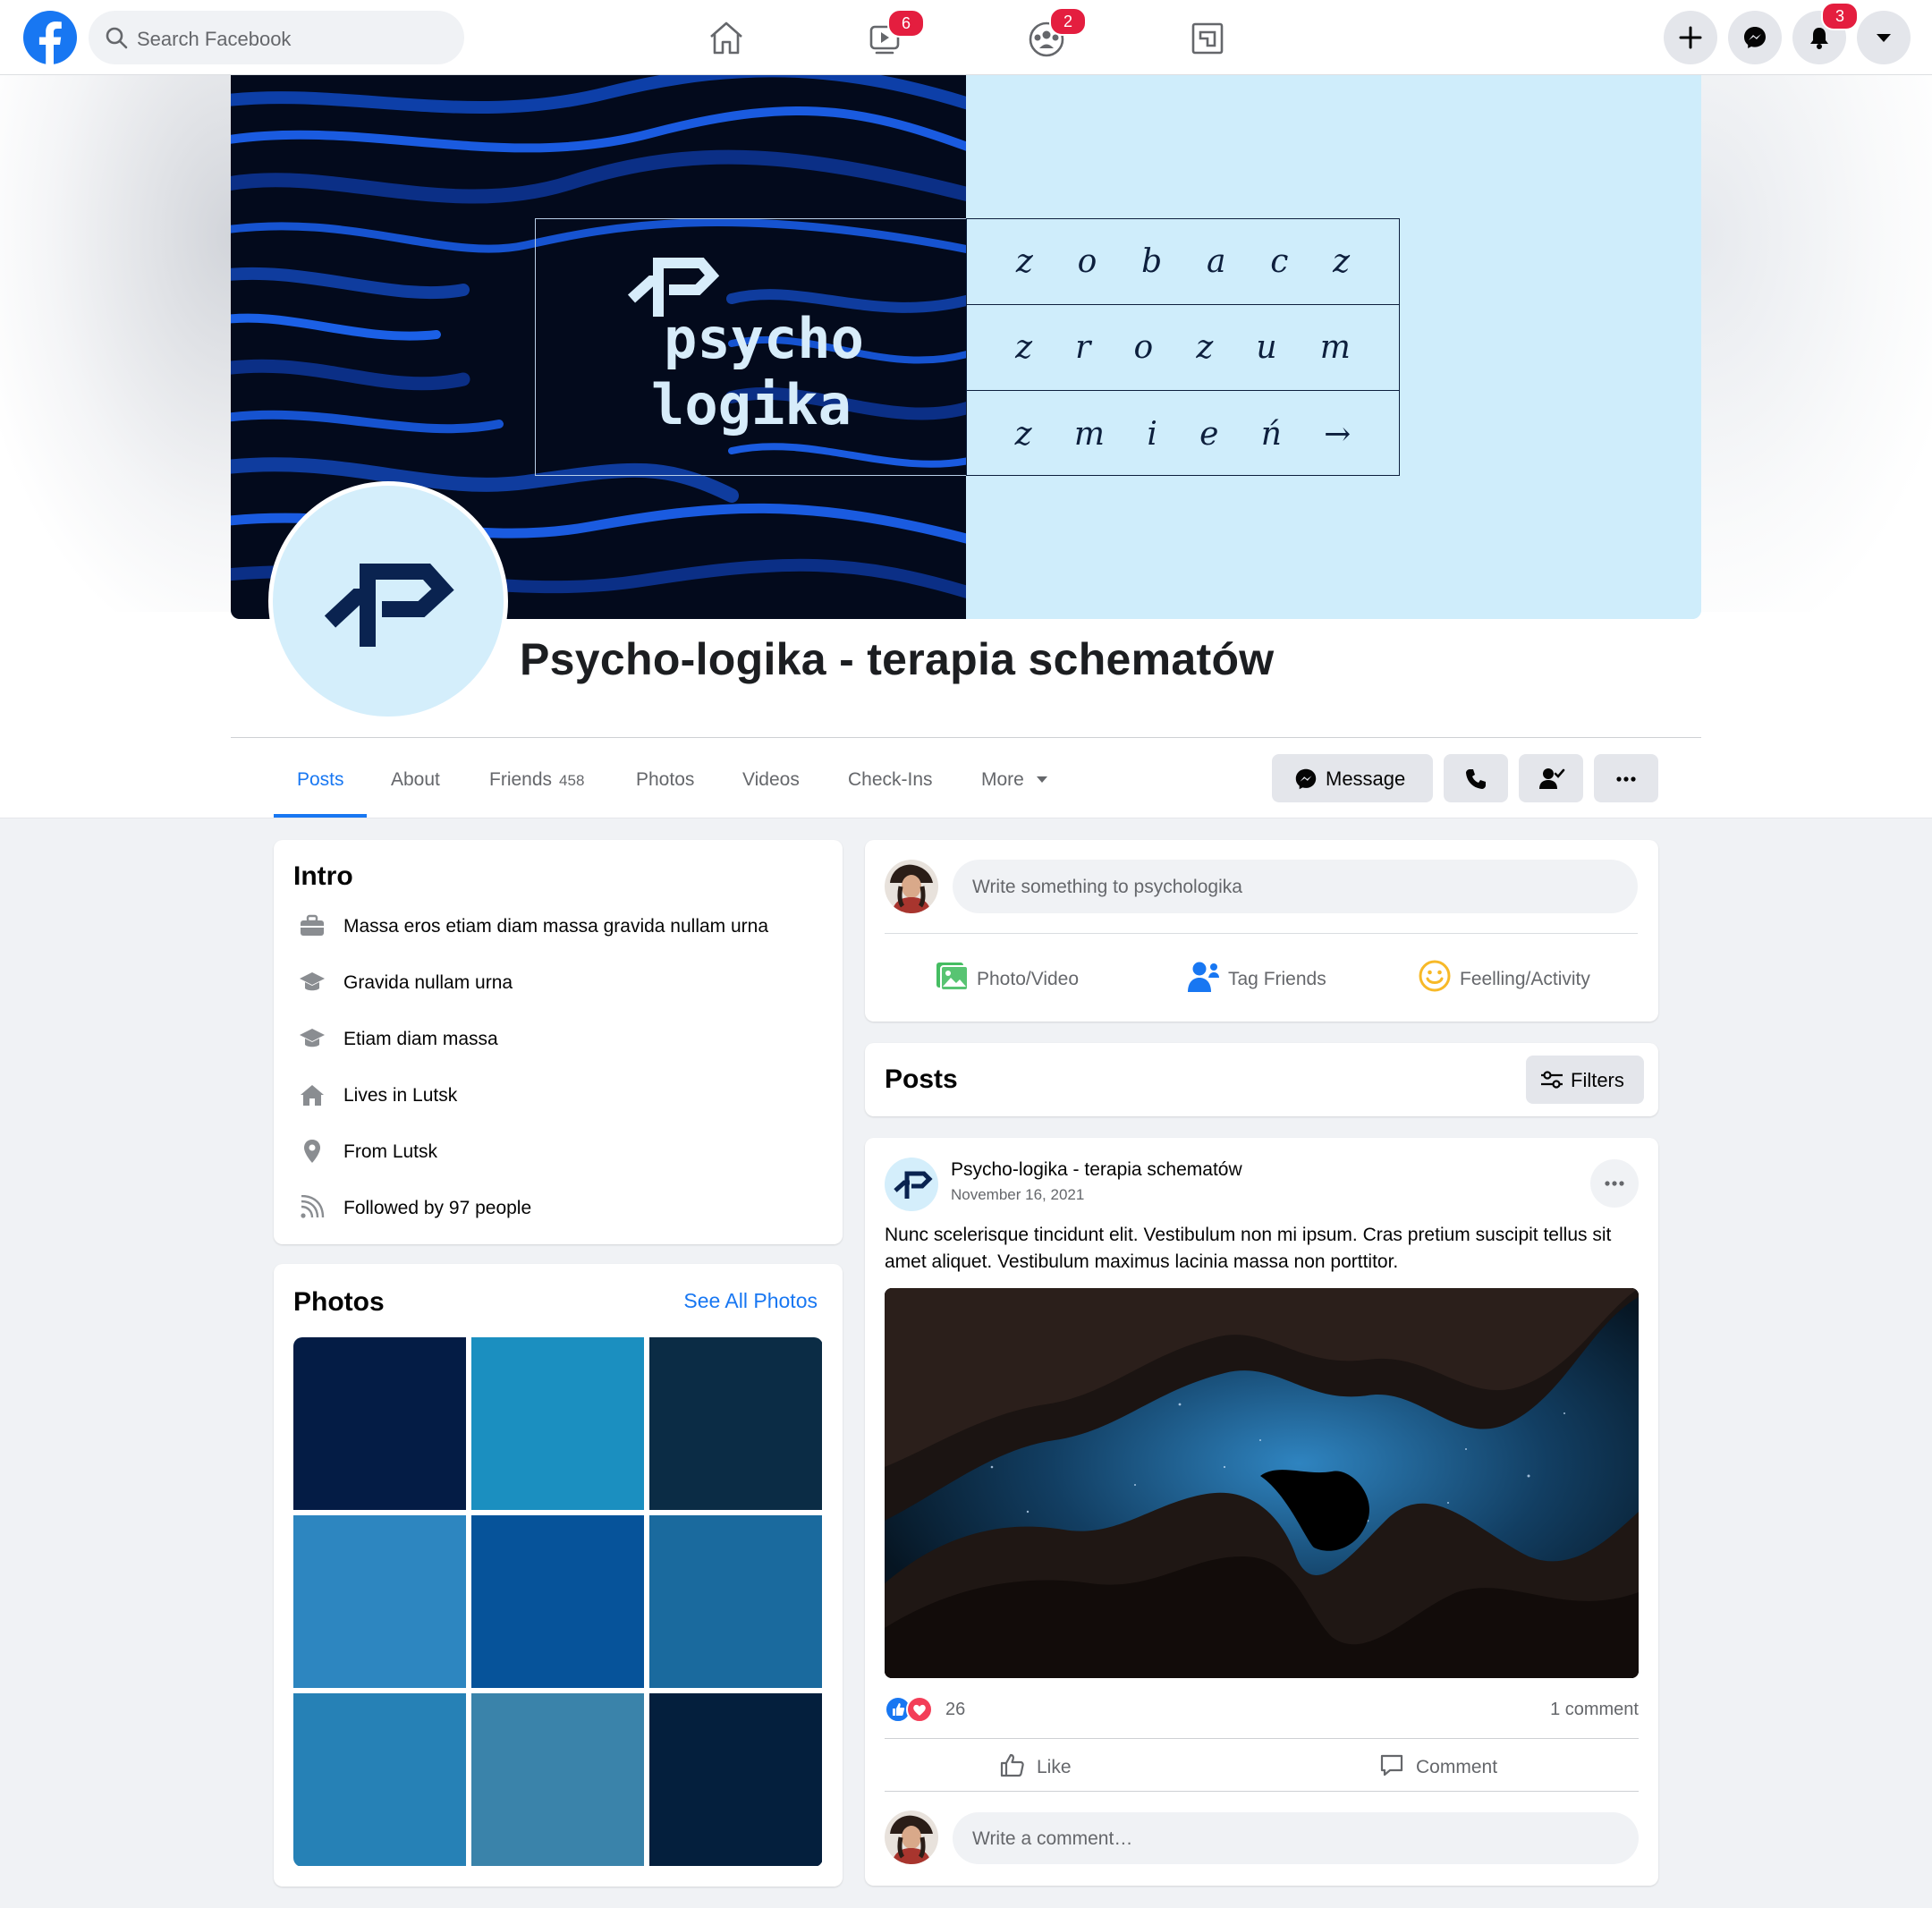 The height and width of the screenshot is (1908, 1932). I want to click on more-options-button, so click(1626, 778).